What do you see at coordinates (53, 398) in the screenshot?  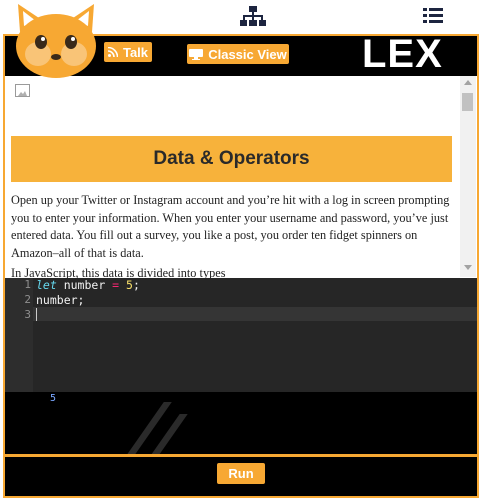 I see `console-output: 5` at bounding box center [53, 398].